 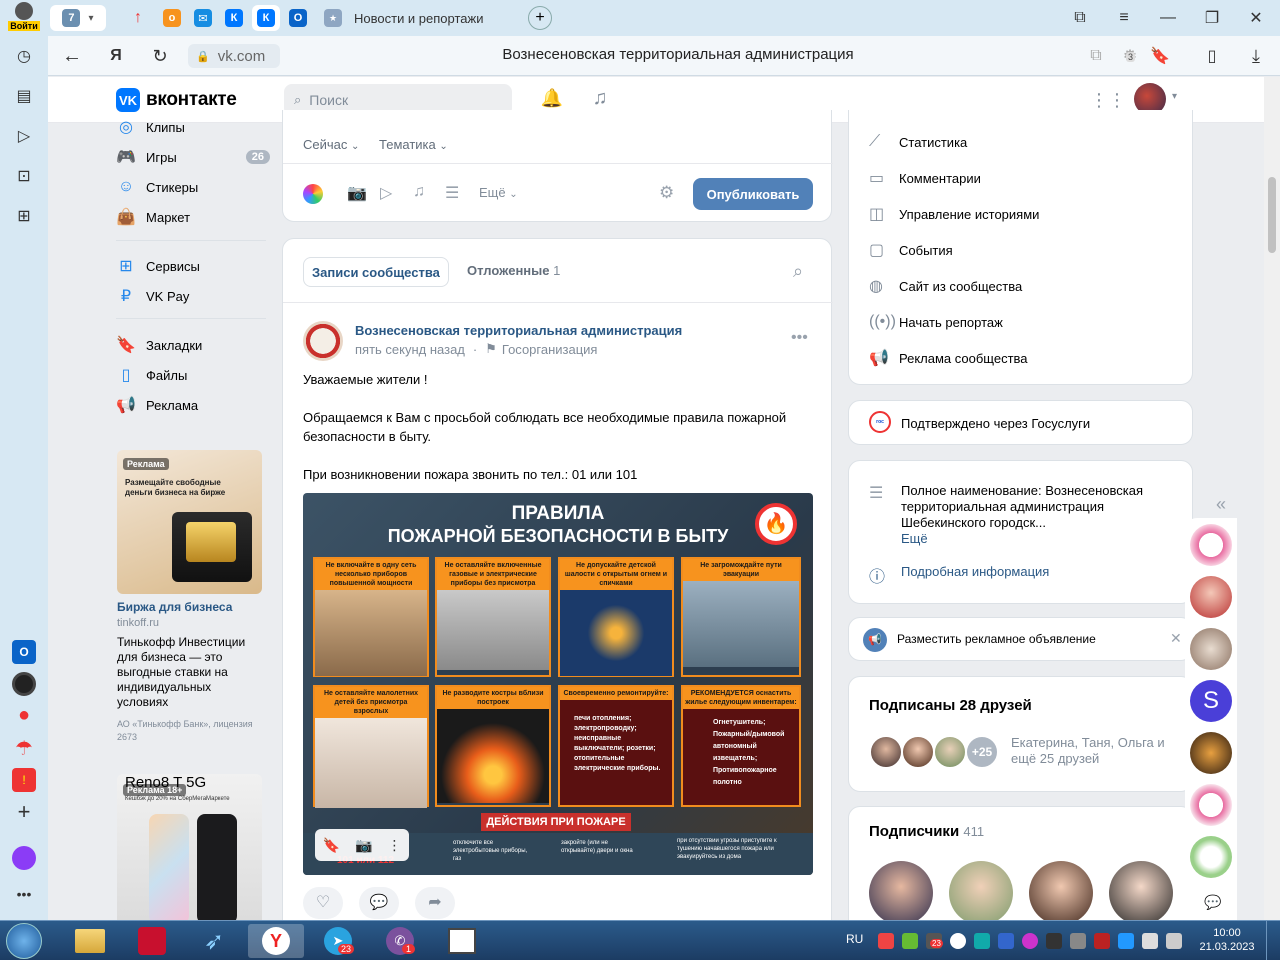 What do you see at coordinates (1212, 18) in the screenshot?
I see `restore-icon: ❐` at bounding box center [1212, 18].